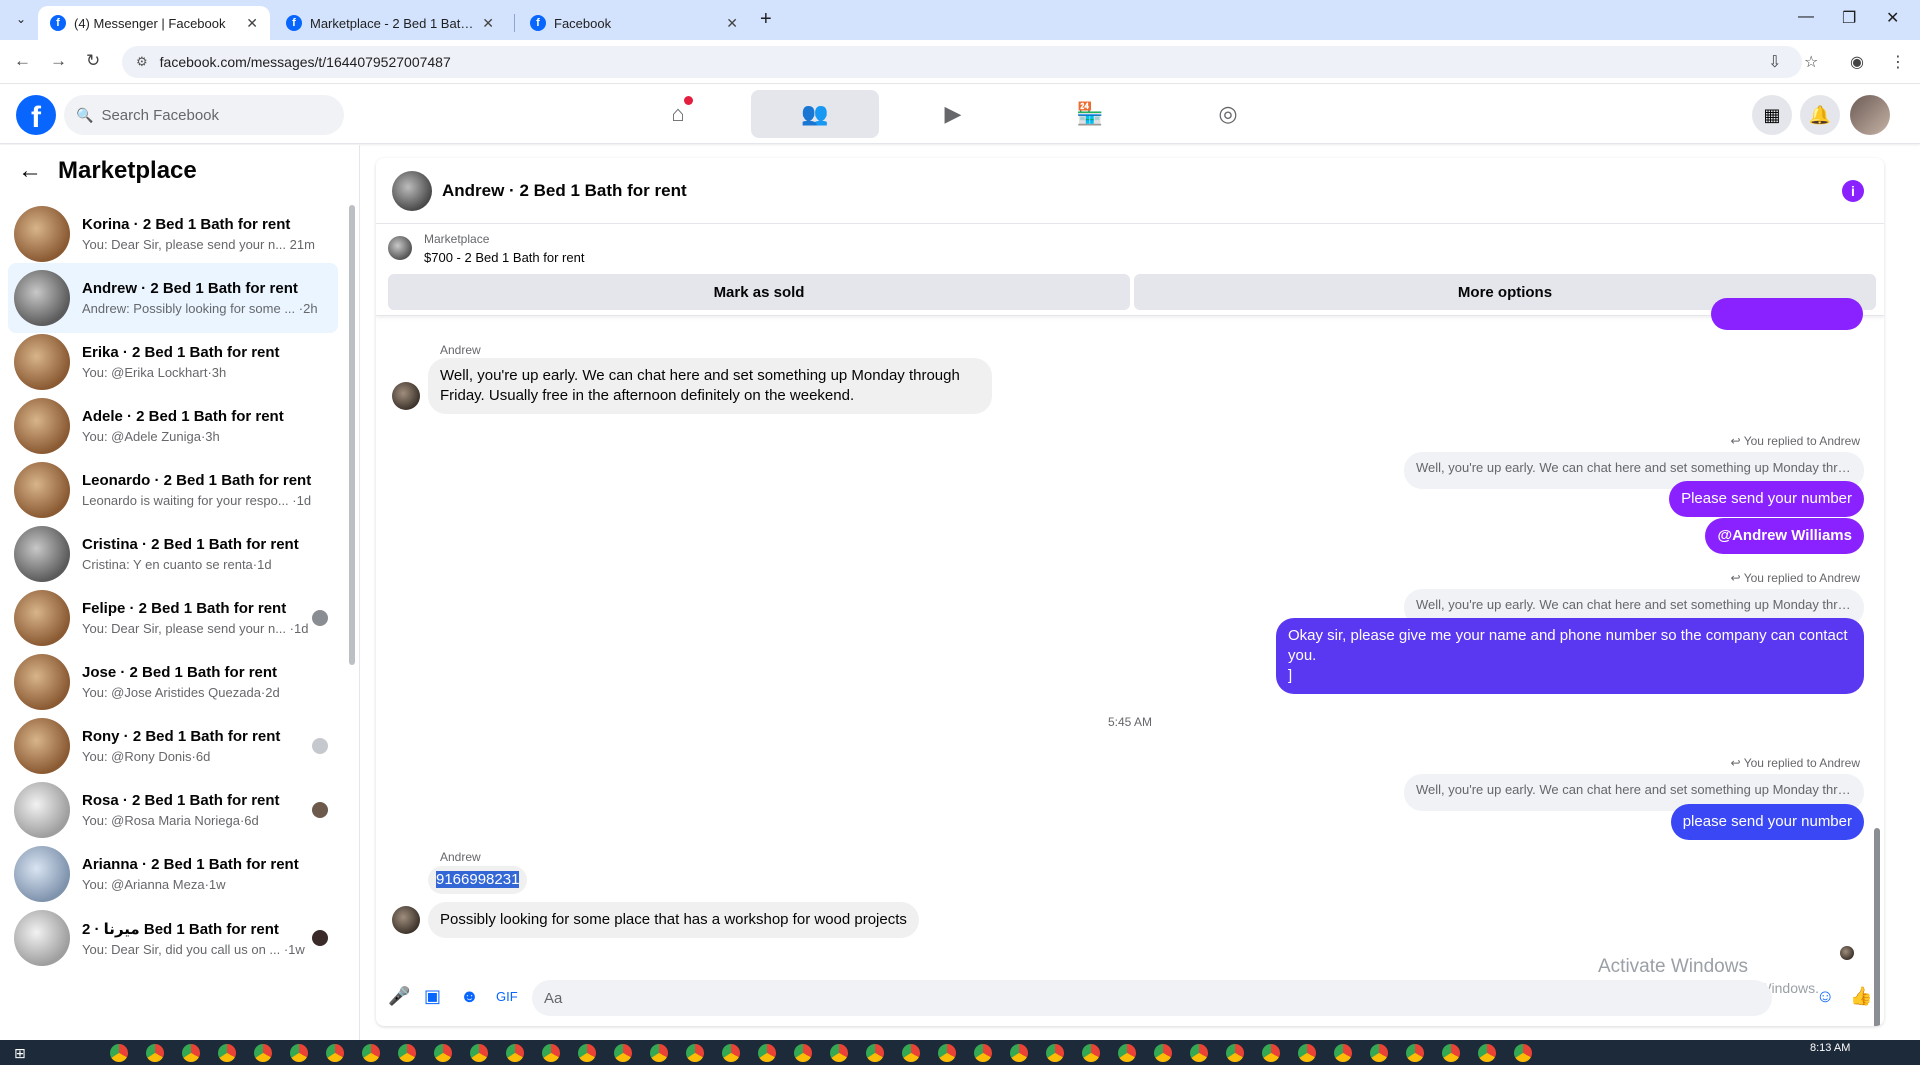  Describe the element at coordinates (412, 190) in the screenshot. I see `contact-avatar` at that location.